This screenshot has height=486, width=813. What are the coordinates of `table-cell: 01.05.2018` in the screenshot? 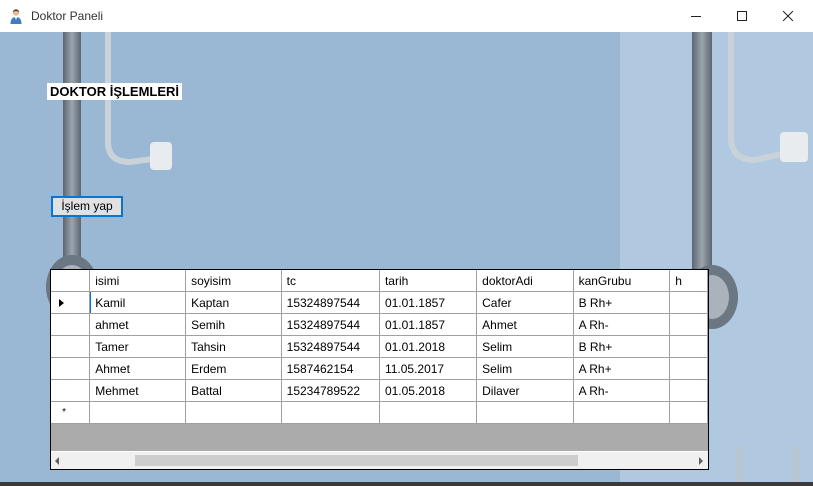 It's located at (428, 390).